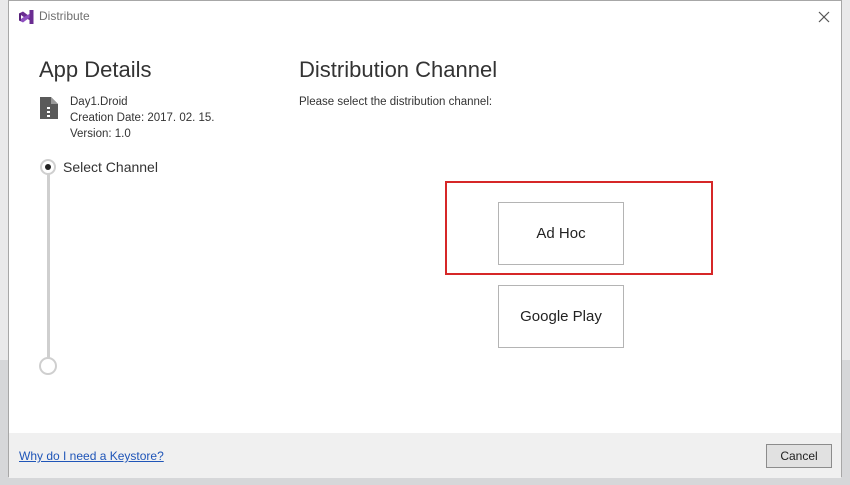 This screenshot has width=850, height=485. Describe the element at coordinates (824, 17) in the screenshot. I see `close-icon` at that location.